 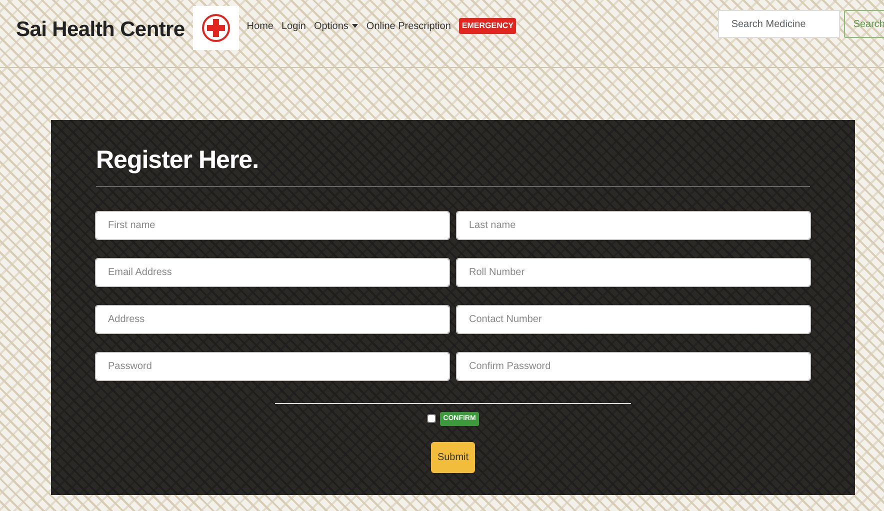 What do you see at coordinates (293, 26) in the screenshot?
I see `nav-link: Login` at bounding box center [293, 26].